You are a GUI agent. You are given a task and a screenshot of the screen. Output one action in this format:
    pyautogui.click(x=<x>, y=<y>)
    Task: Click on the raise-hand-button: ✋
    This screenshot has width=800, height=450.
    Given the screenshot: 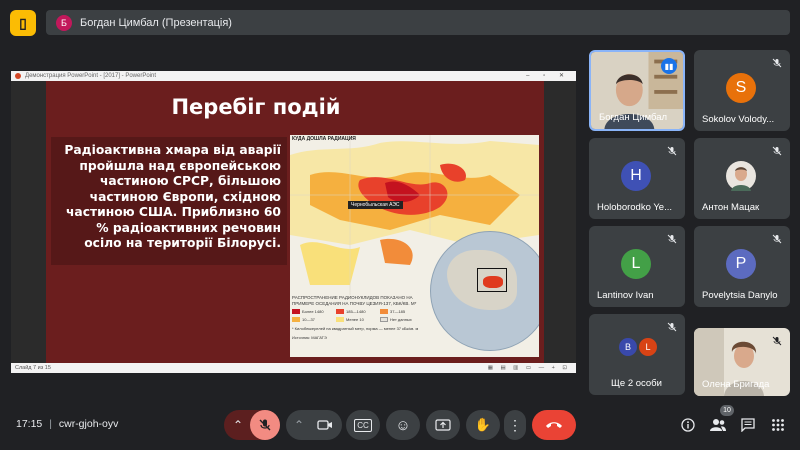 What is the action you would take?
    pyautogui.click(x=483, y=425)
    